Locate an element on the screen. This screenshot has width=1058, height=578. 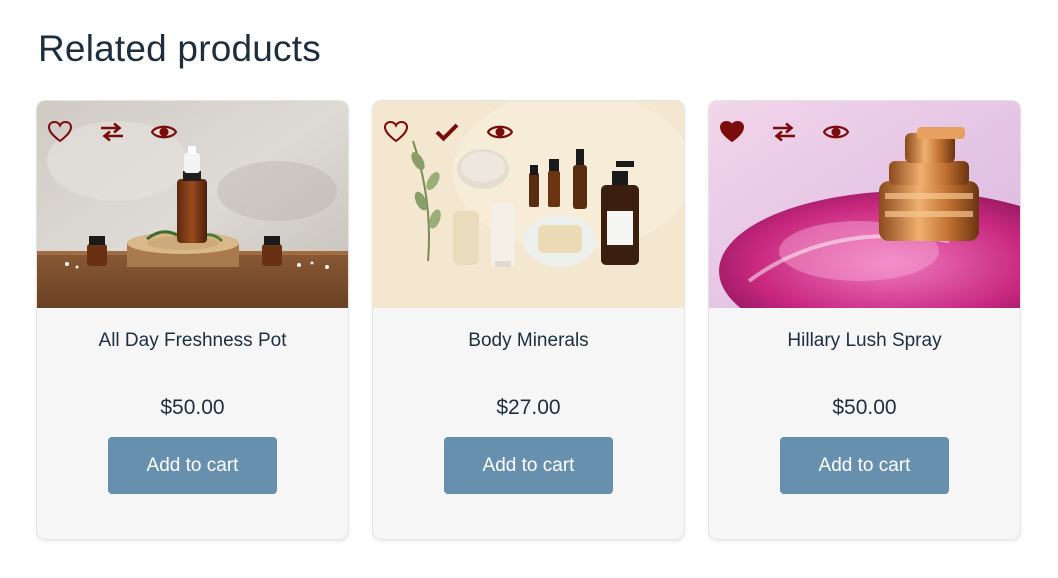
product-title: Hillary Lush Spray is located at coordinates (864, 337).